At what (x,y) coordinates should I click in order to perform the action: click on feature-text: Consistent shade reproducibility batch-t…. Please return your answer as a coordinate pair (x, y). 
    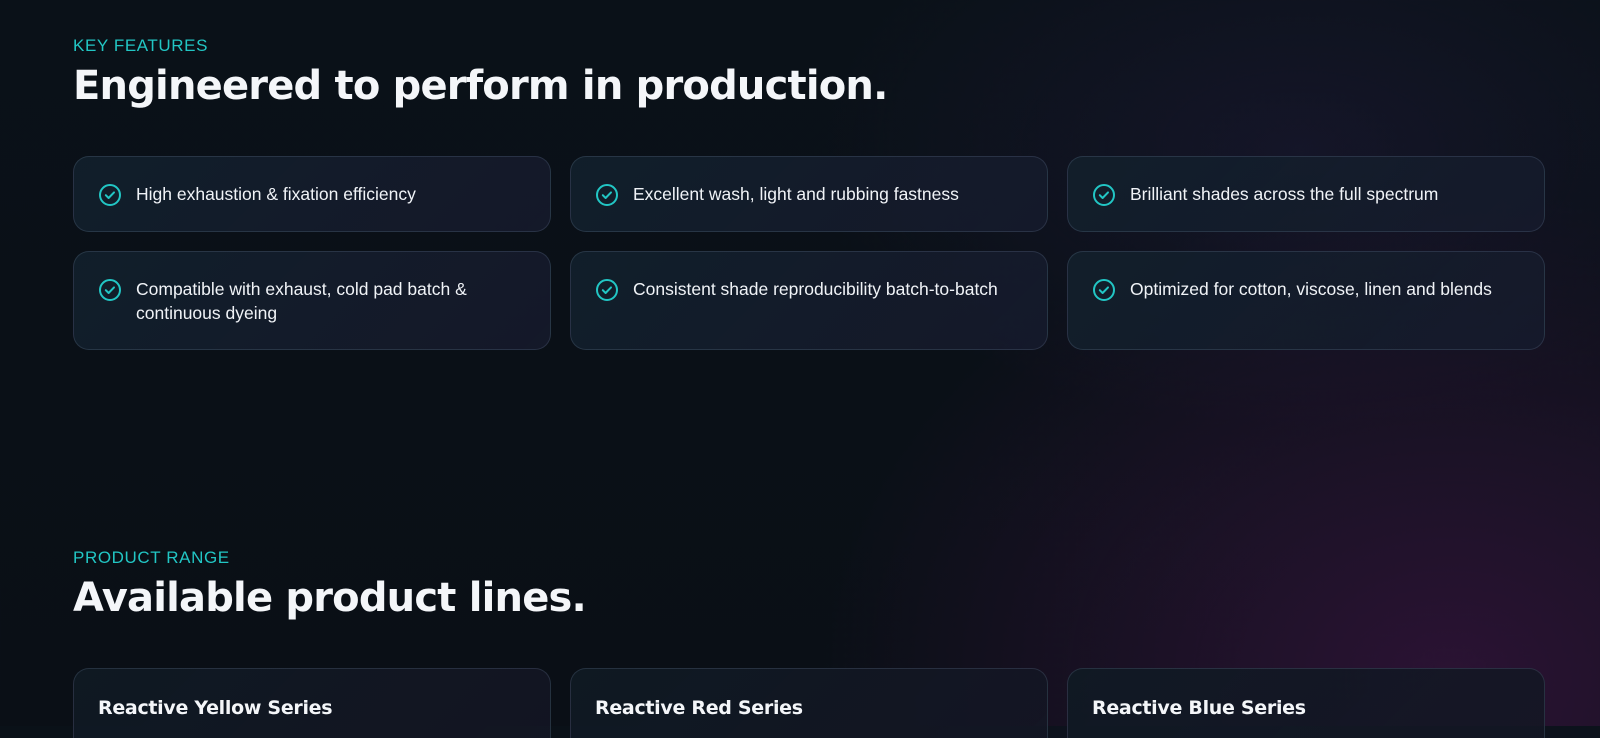
    Looking at the image, I should click on (815, 289).